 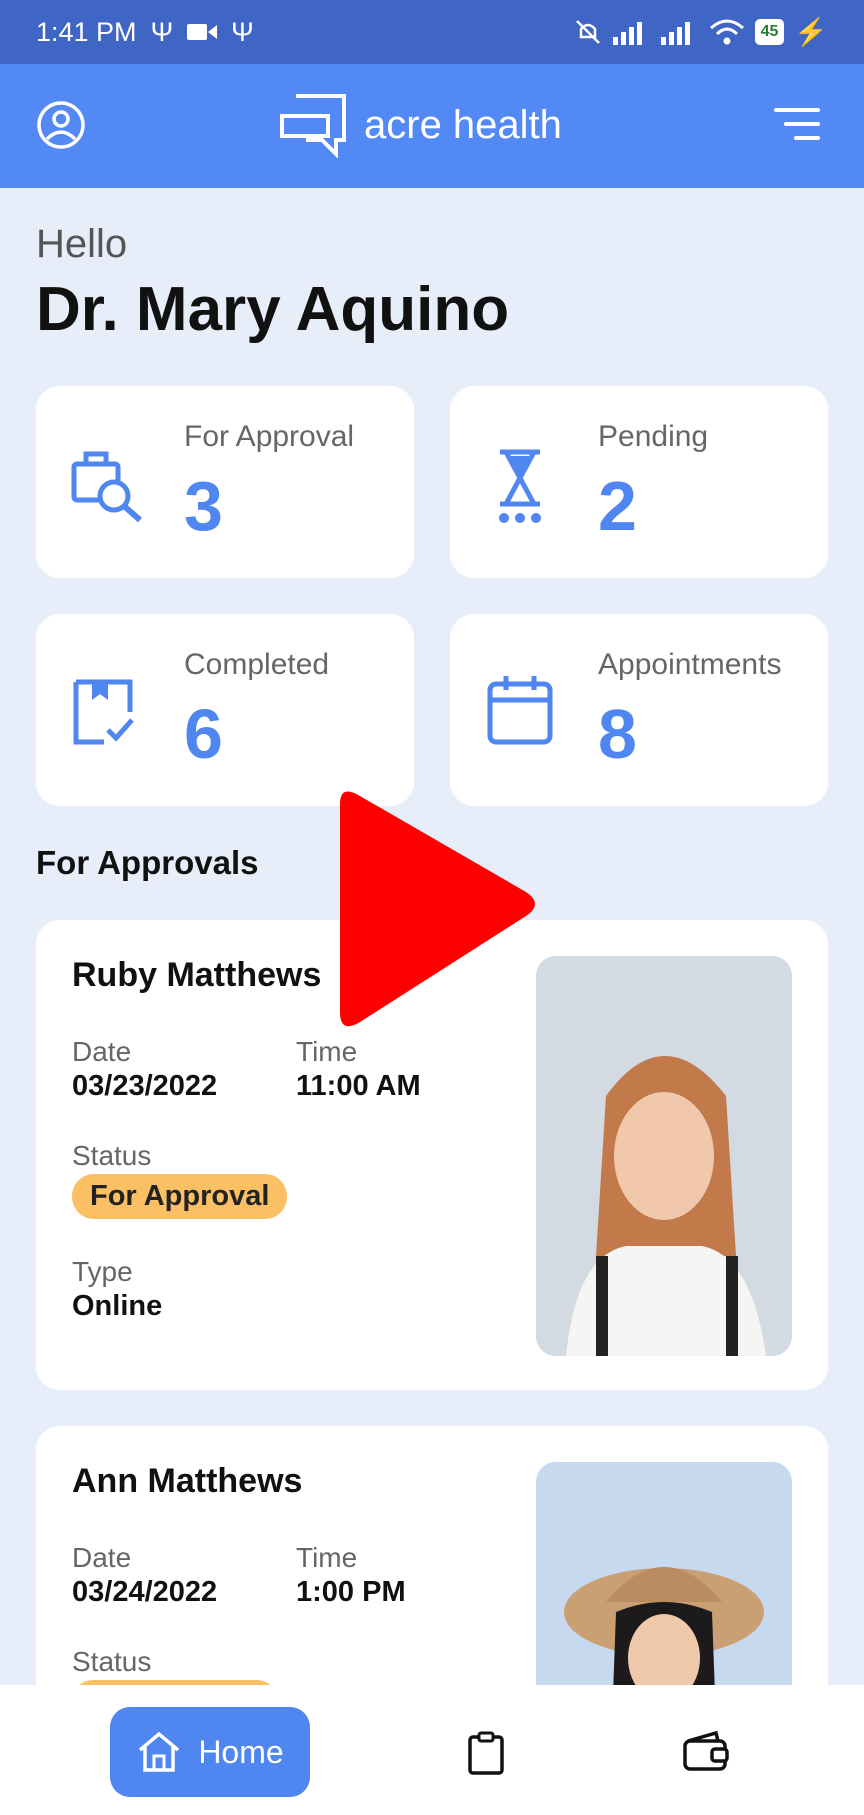 I want to click on status-badge: For Approval, so click(x=180, y=1196).